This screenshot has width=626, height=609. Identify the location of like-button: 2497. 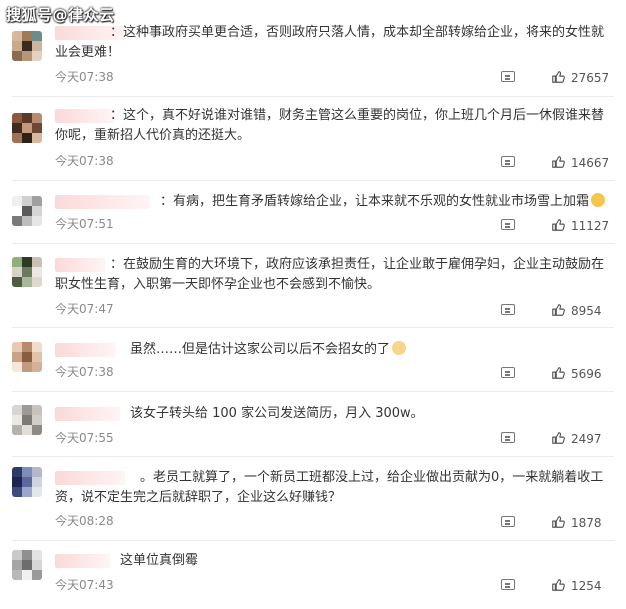
(576, 438).